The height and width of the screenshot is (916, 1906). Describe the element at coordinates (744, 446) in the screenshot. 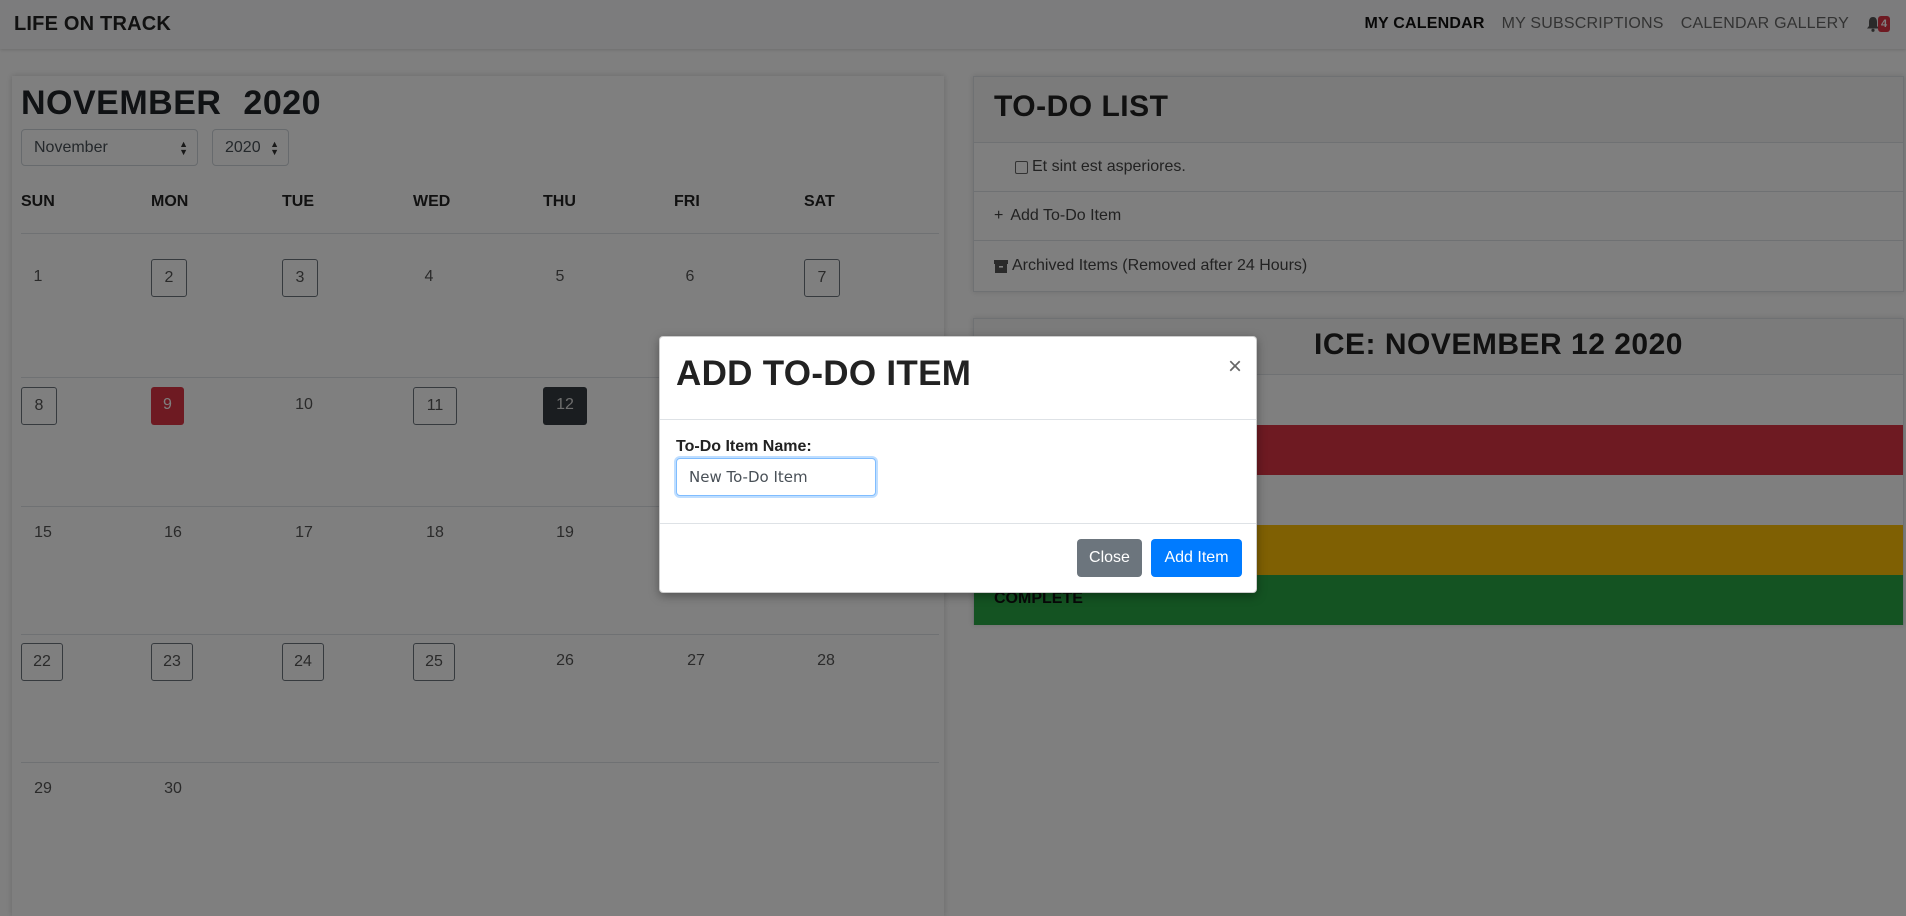

I see `todo-name-label: To-Do Item Name:` at that location.